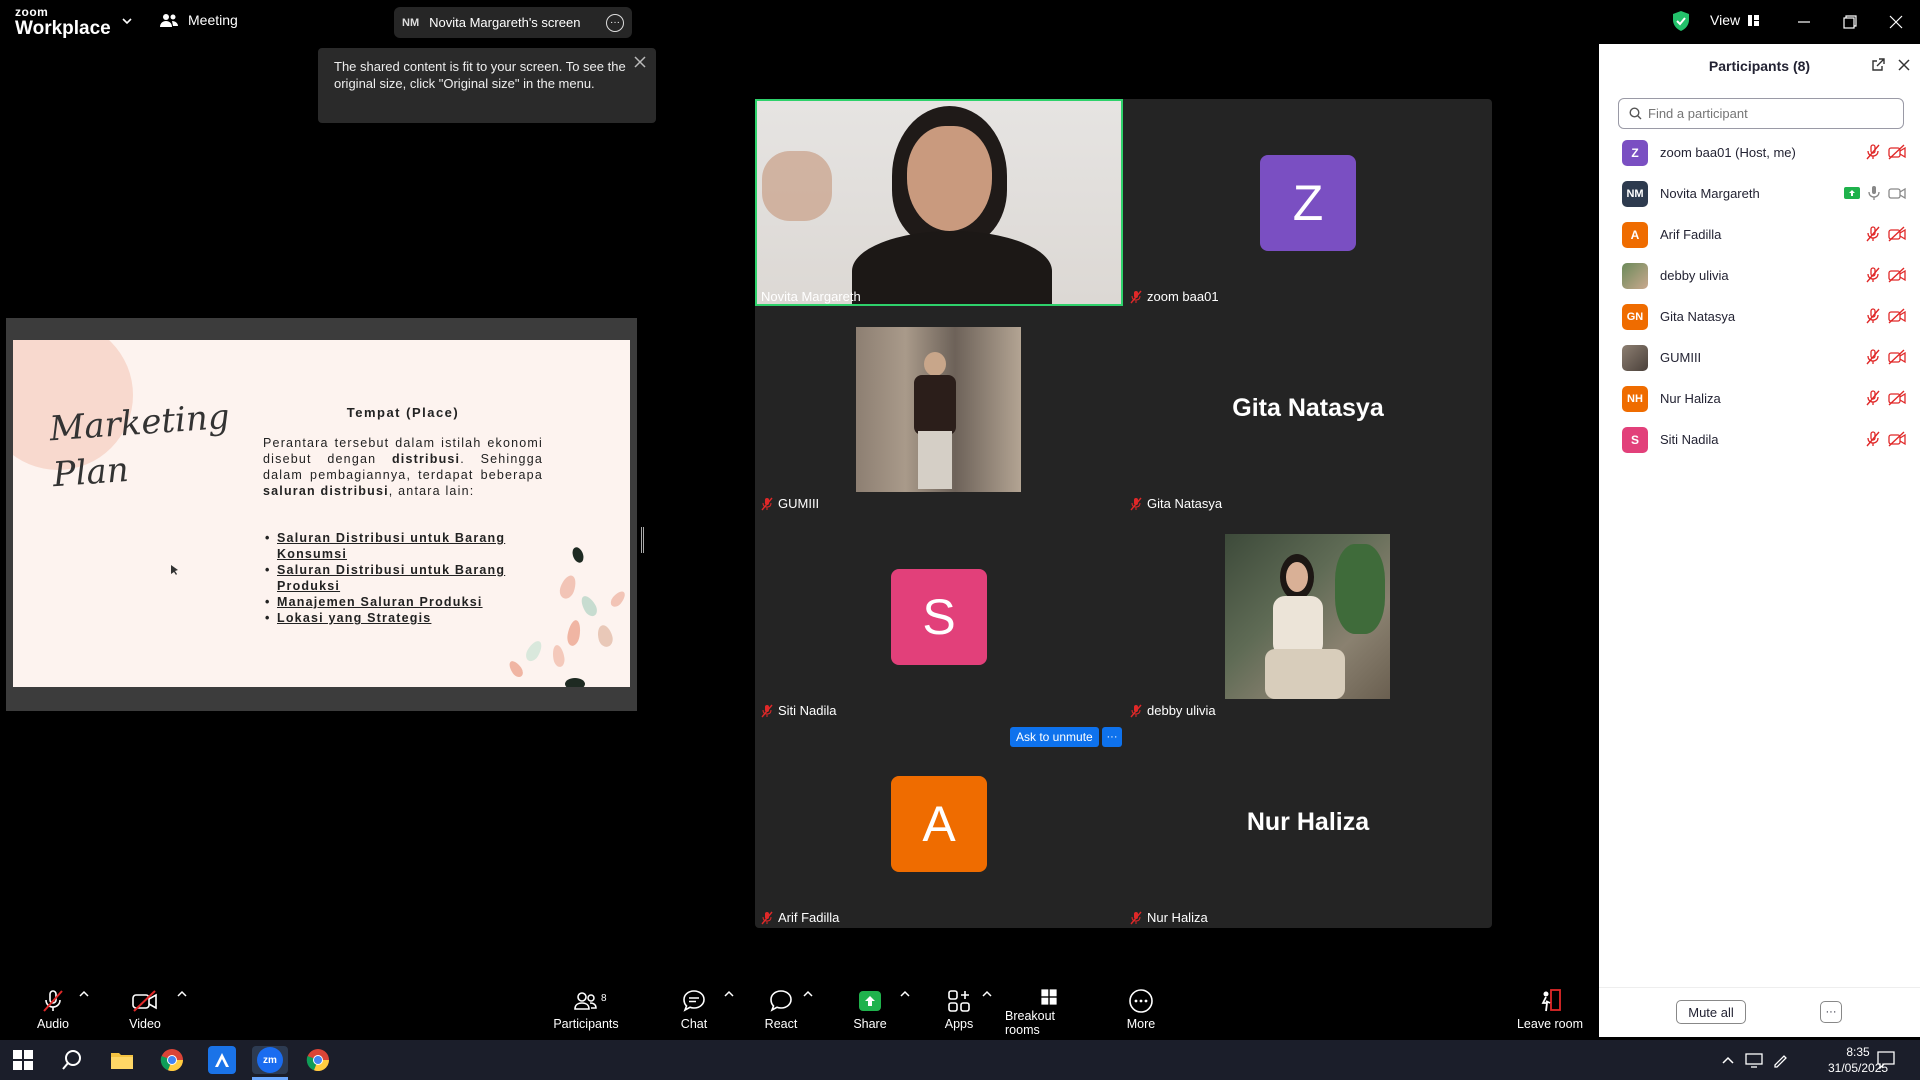  I want to click on screen-share-indicator: NM Novita Margareth's screen ···, so click(513, 22).